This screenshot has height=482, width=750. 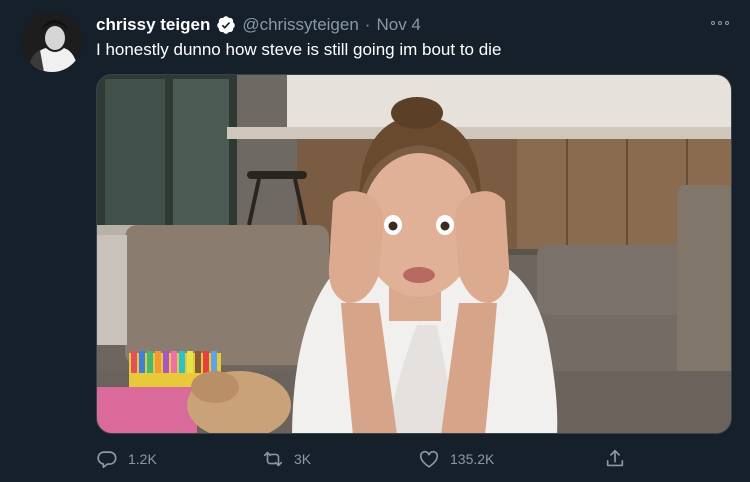 What do you see at coordinates (472, 459) in the screenshot?
I see `like-count: 135.2K` at bounding box center [472, 459].